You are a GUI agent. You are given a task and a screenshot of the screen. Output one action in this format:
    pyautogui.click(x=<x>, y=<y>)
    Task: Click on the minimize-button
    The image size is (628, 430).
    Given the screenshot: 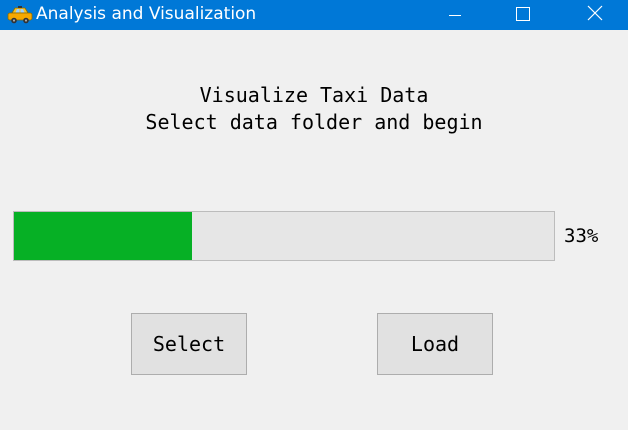 What is the action you would take?
    pyautogui.click(x=455, y=15)
    